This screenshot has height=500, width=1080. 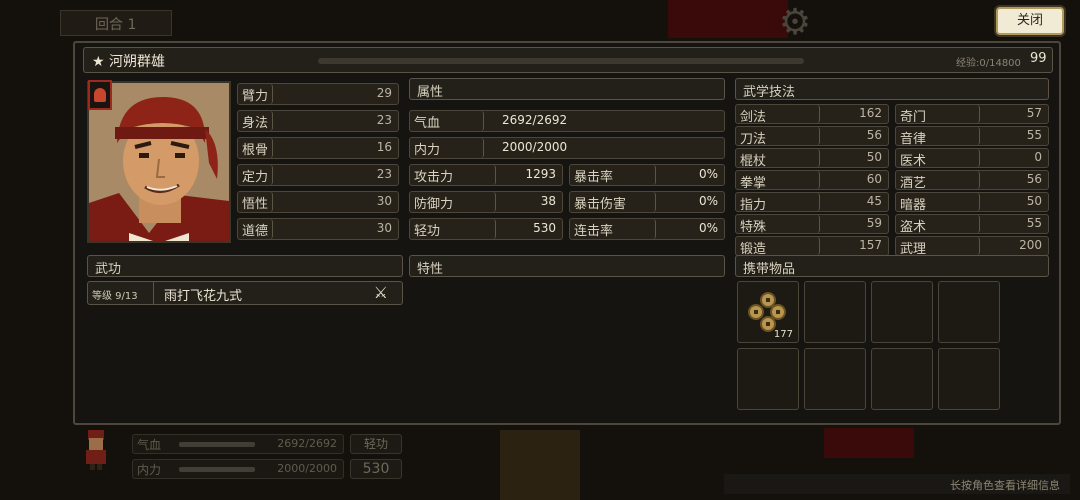 What do you see at coordinates (318, 121) in the screenshot?
I see `attr-movement: 身法 23` at bounding box center [318, 121].